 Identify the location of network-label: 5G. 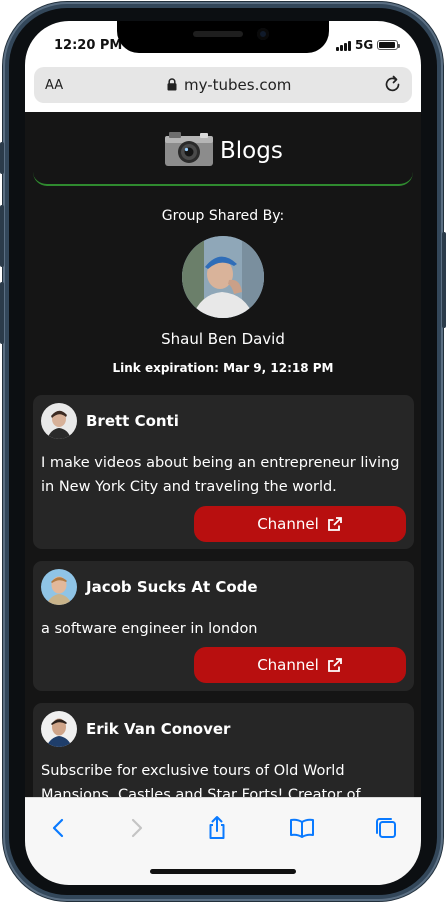
(364, 45).